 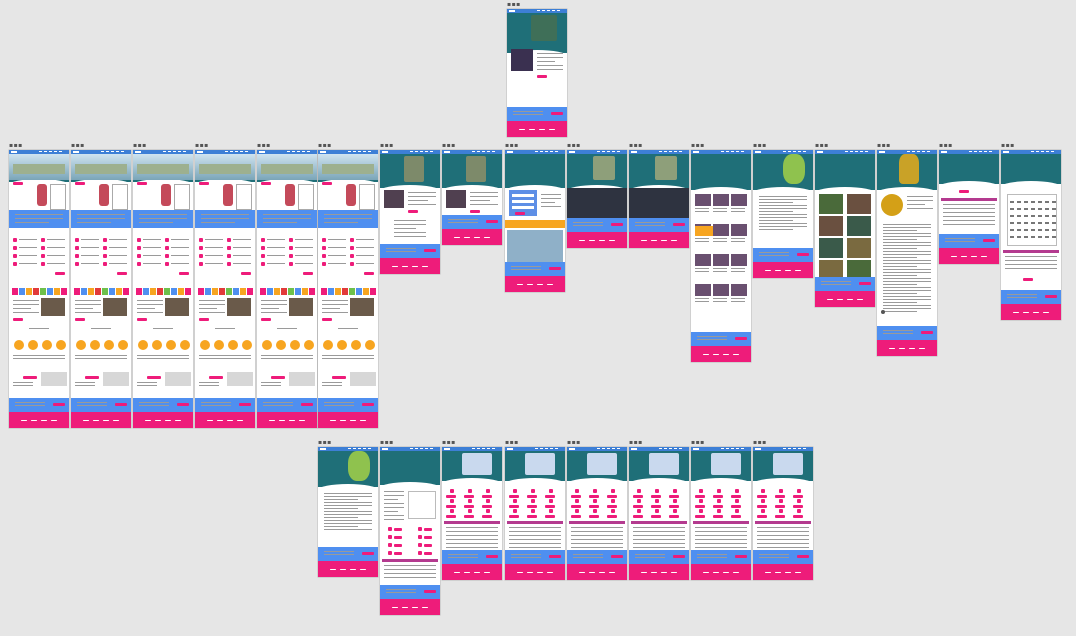 I want to click on photo-tile, so click(x=831, y=248).